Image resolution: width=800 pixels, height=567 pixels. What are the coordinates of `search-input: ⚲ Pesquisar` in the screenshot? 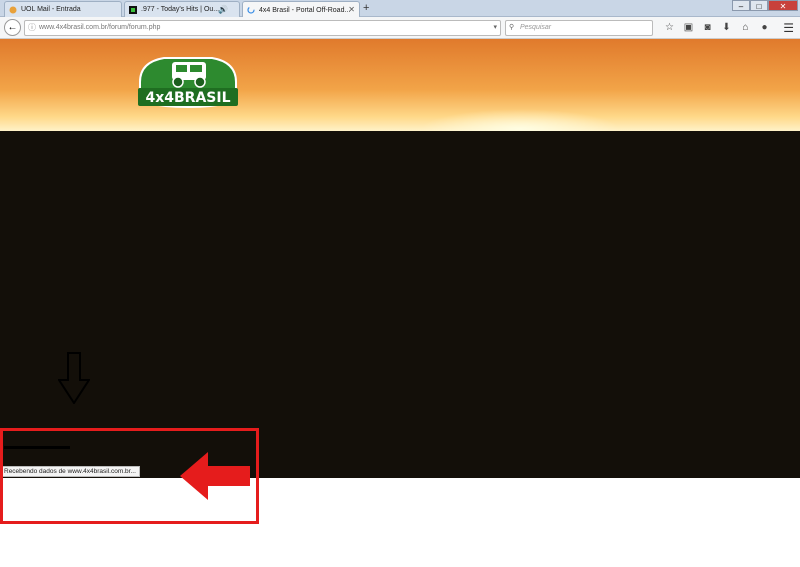 It's located at (579, 28).